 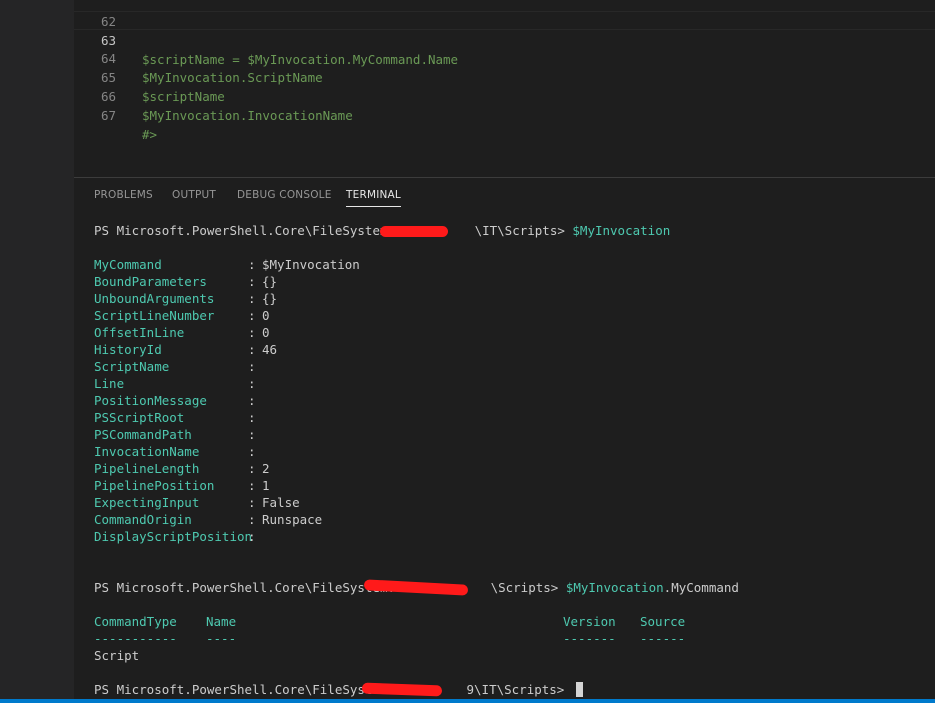 What do you see at coordinates (528, 587) in the screenshot?
I see `prompt-suffix: \Scripts>` at bounding box center [528, 587].